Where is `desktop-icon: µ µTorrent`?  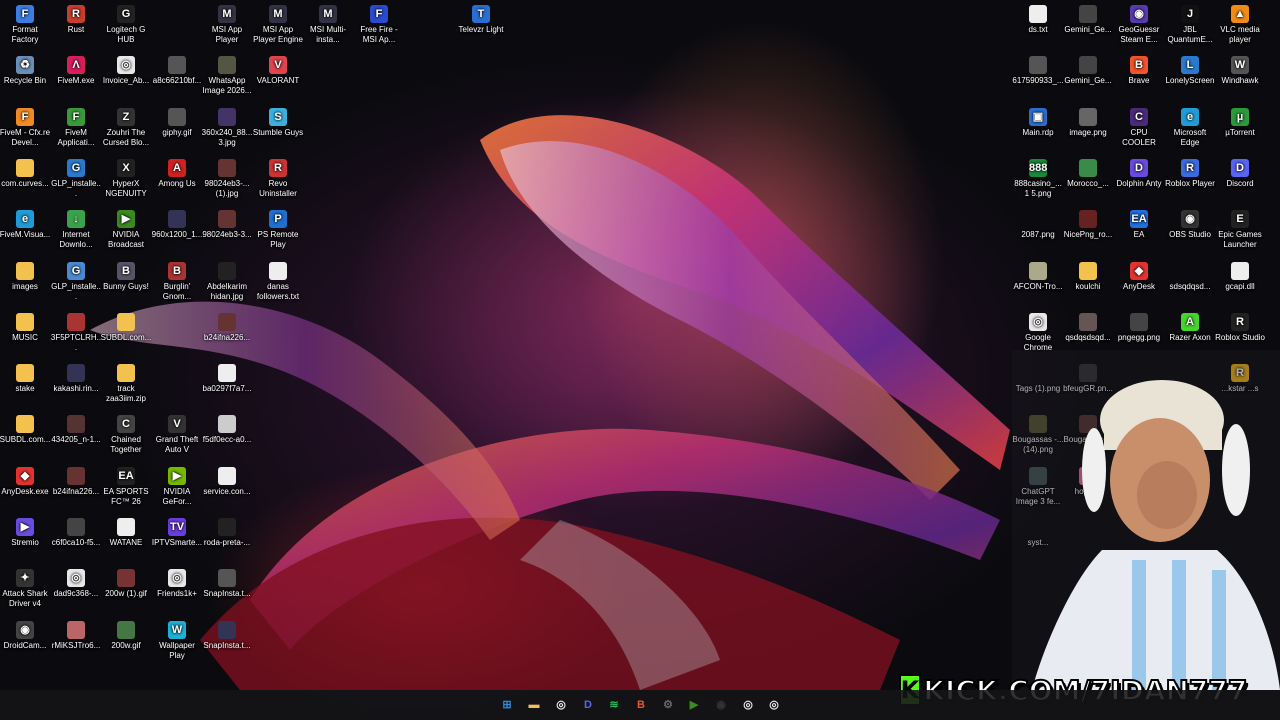
desktop-icon: µ µTorrent is located at coordinates (1240, 127).